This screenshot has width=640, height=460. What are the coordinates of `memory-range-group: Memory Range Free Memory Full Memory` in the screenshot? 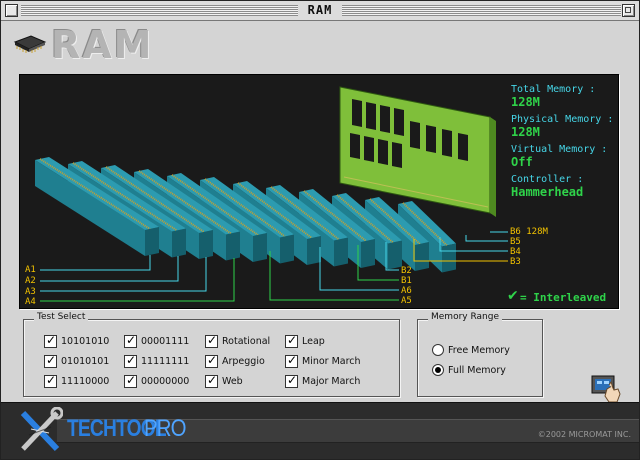 It's located at (480, 354).